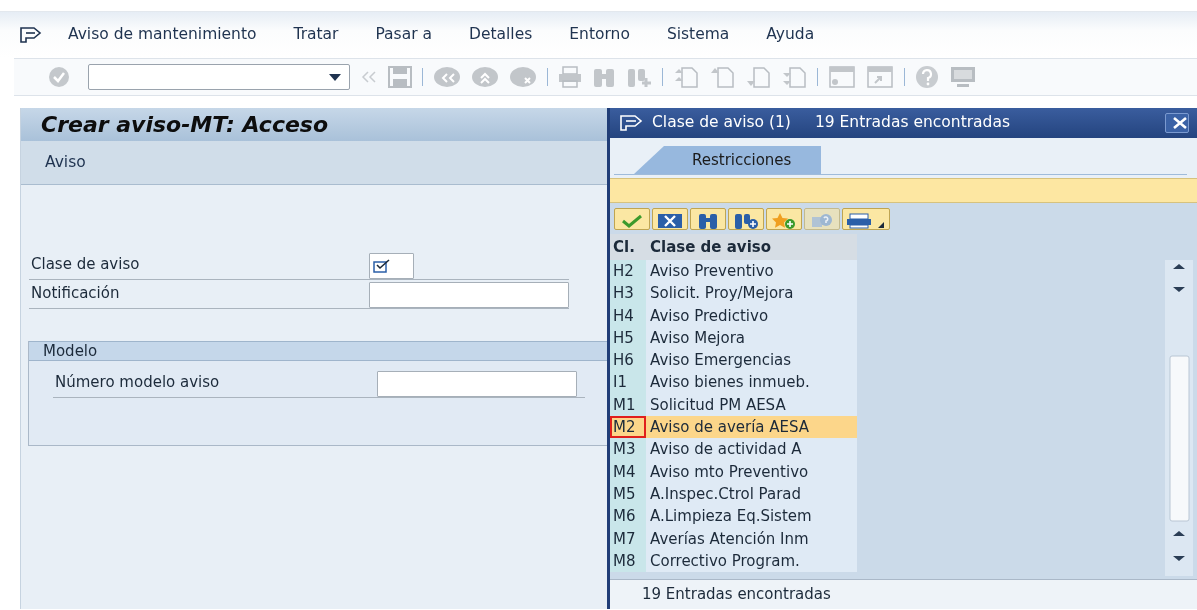 The width and height of the screenshot is (1197, 610). I want to click on table-cell: M1, so click(628, 405).